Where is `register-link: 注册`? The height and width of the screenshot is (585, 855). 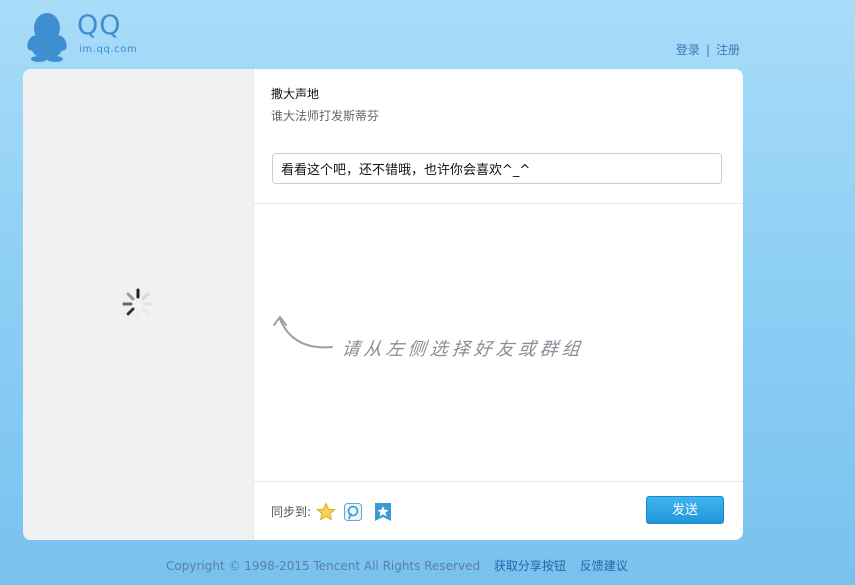
register-link: 注册 is located at coordinates (728, 50).